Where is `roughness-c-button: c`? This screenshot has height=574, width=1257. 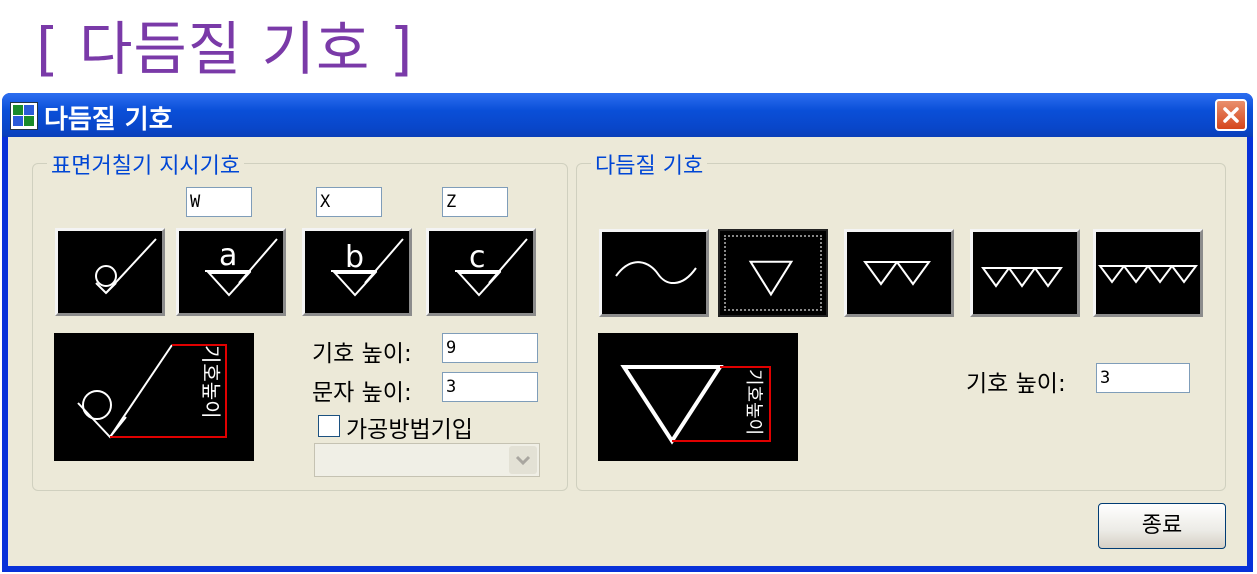
roughness-c-button: c is located at coordinates (481, 272).